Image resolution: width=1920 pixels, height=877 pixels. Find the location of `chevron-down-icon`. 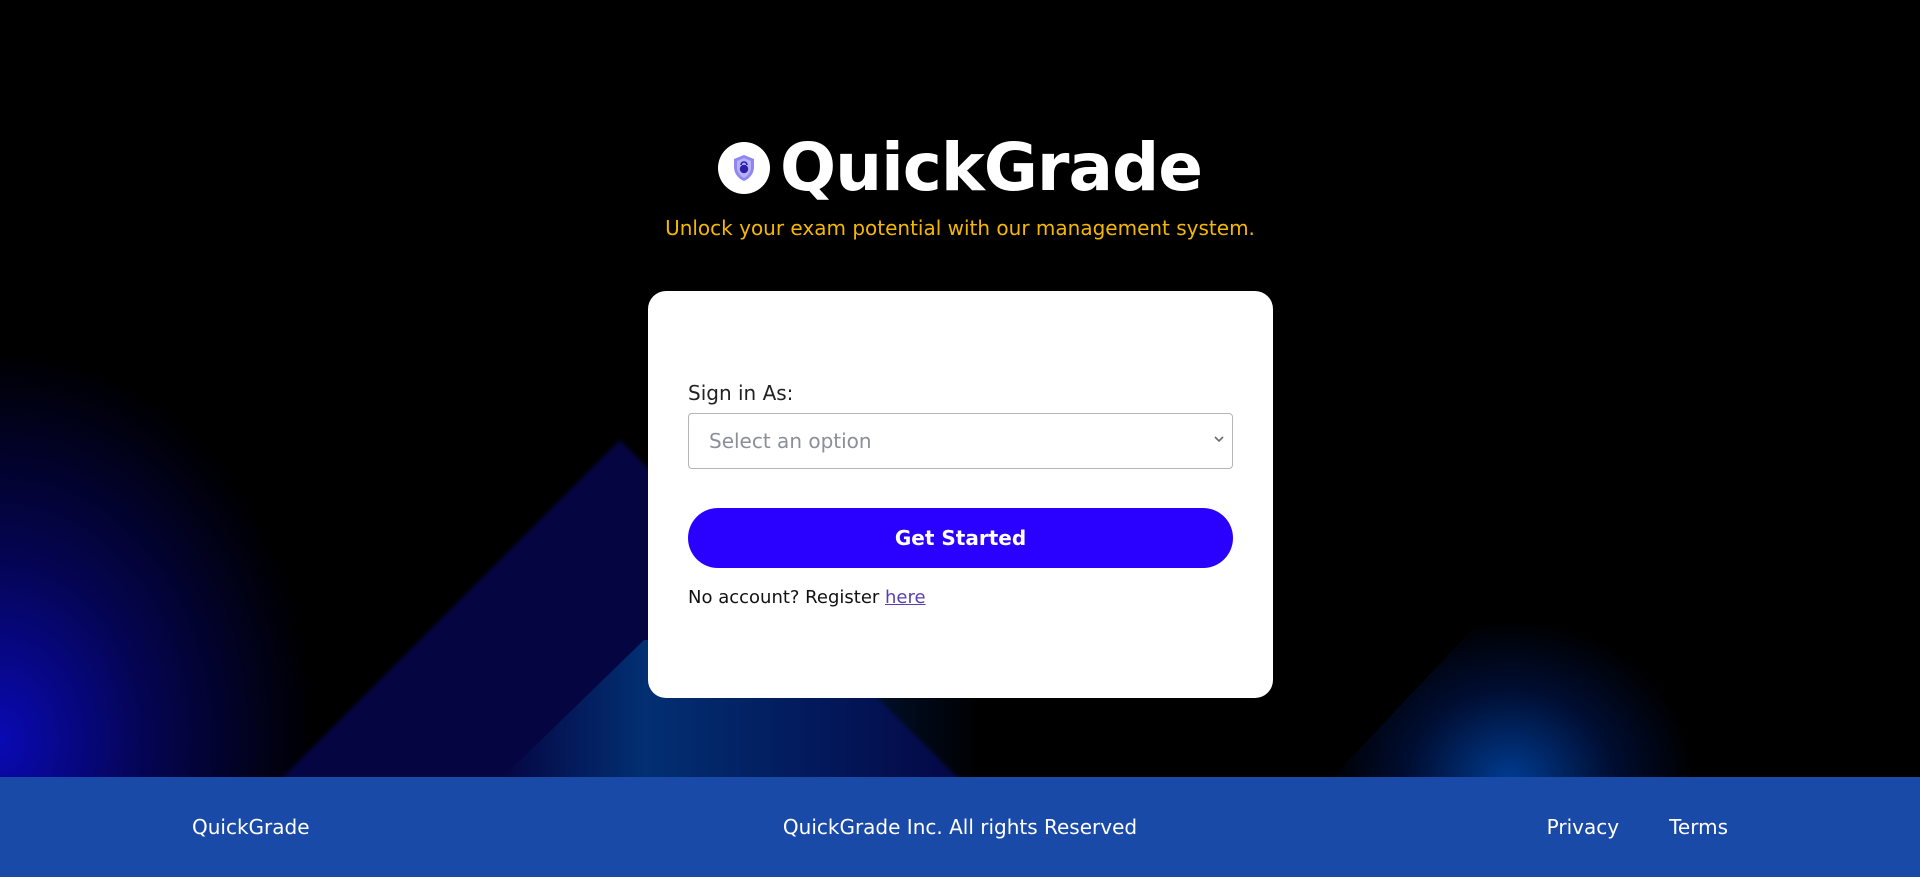

chevron-down-icon is located at coordinates (1219, 439).